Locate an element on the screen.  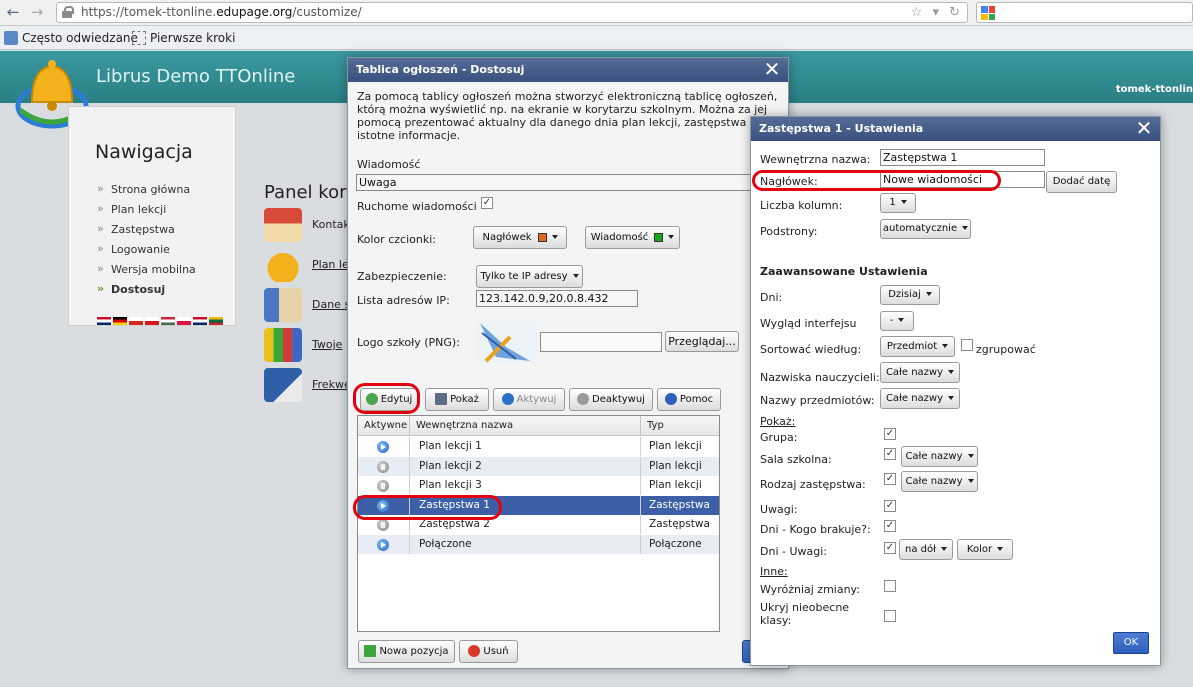
table-row: Plan lekcji 3 Plan lekcji is located at coordinates (538, 486).